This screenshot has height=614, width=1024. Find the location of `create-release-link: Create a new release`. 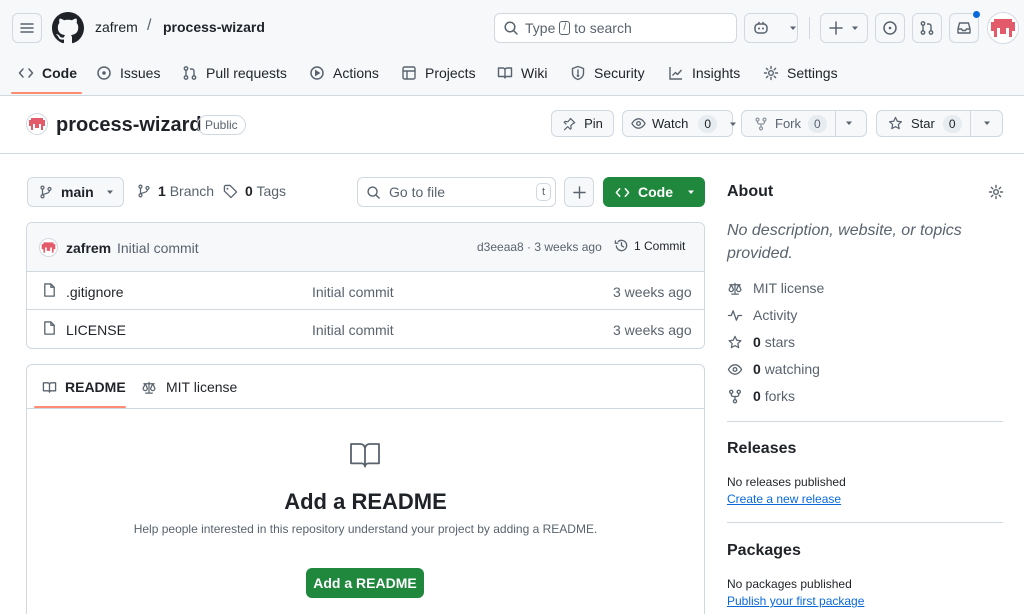

create-release-link: Create a new release is located at coordinates (784, 499).